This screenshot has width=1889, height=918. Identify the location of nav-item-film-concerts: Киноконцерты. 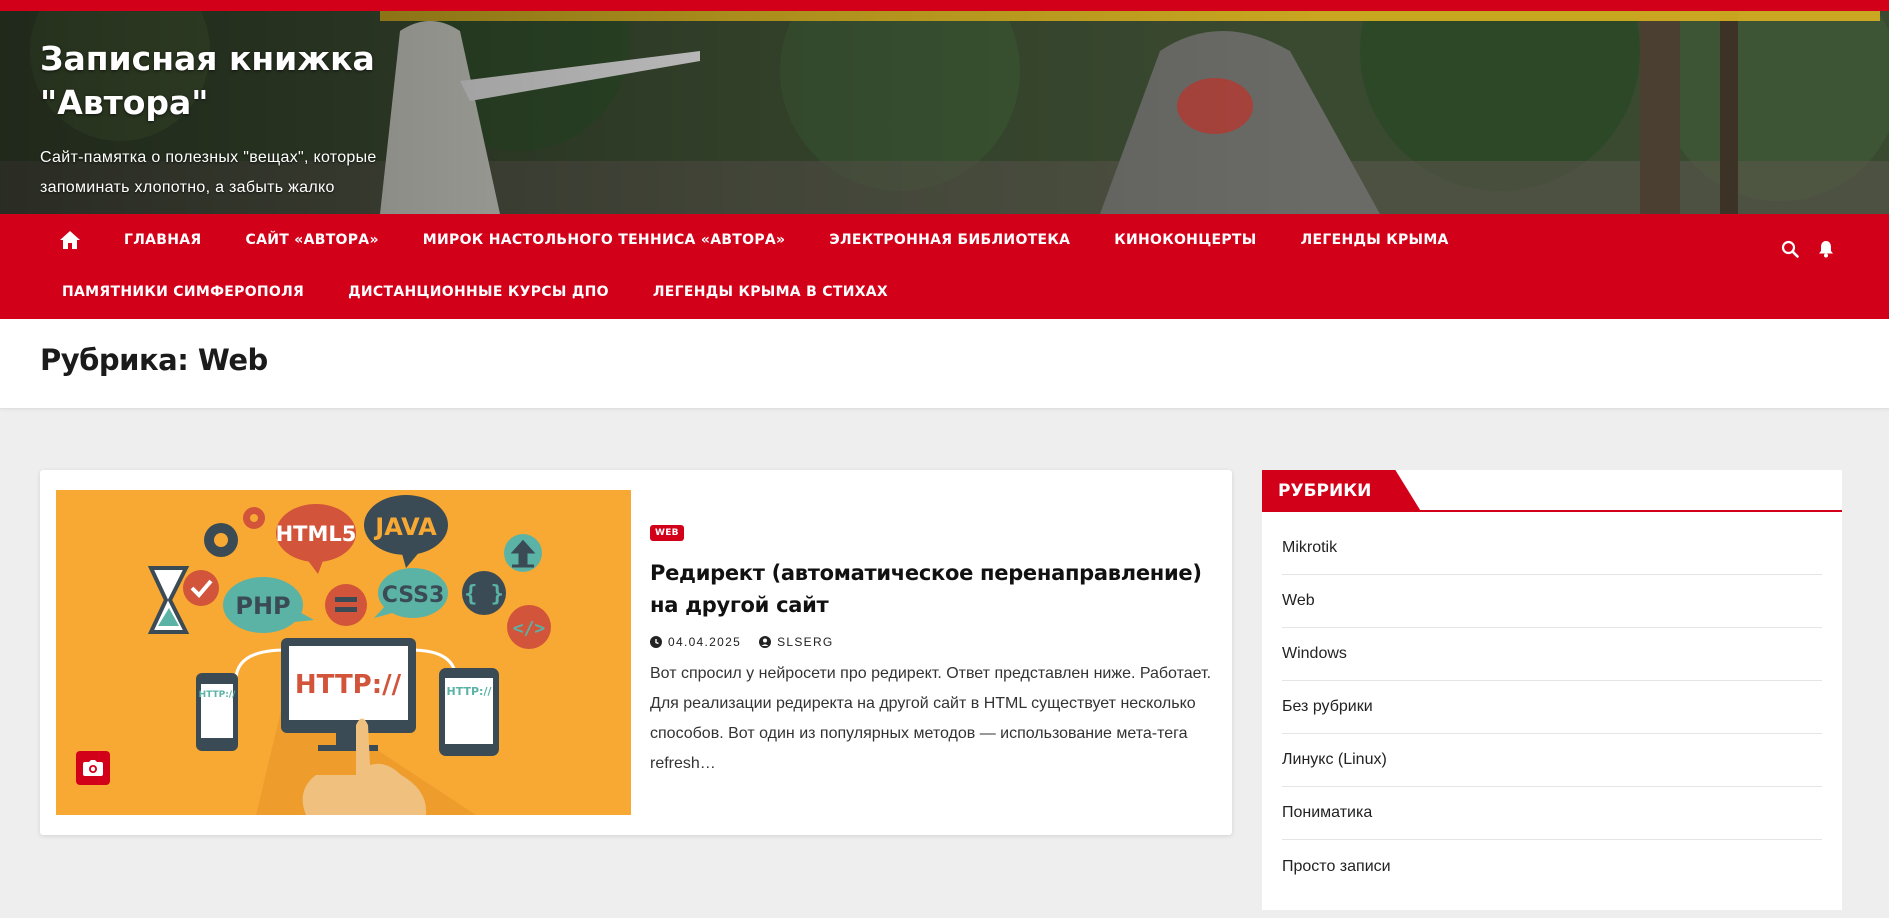
(1185, 240).